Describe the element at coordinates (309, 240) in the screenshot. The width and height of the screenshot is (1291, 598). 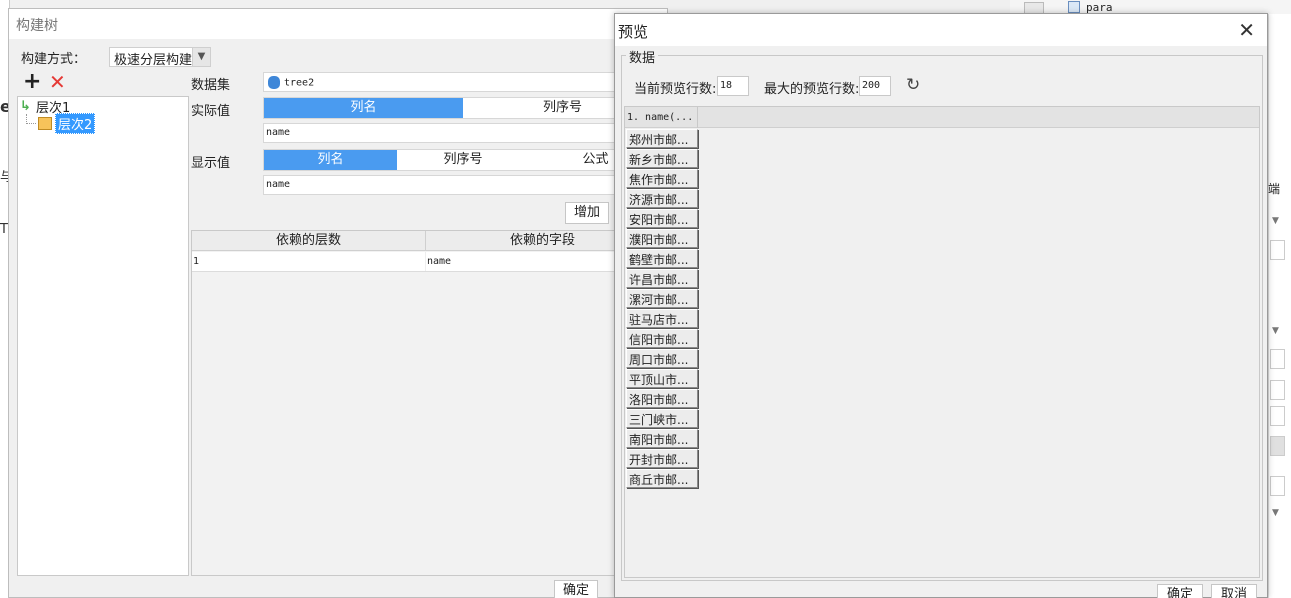
I see `column-header: 依赖的层数` at that location.